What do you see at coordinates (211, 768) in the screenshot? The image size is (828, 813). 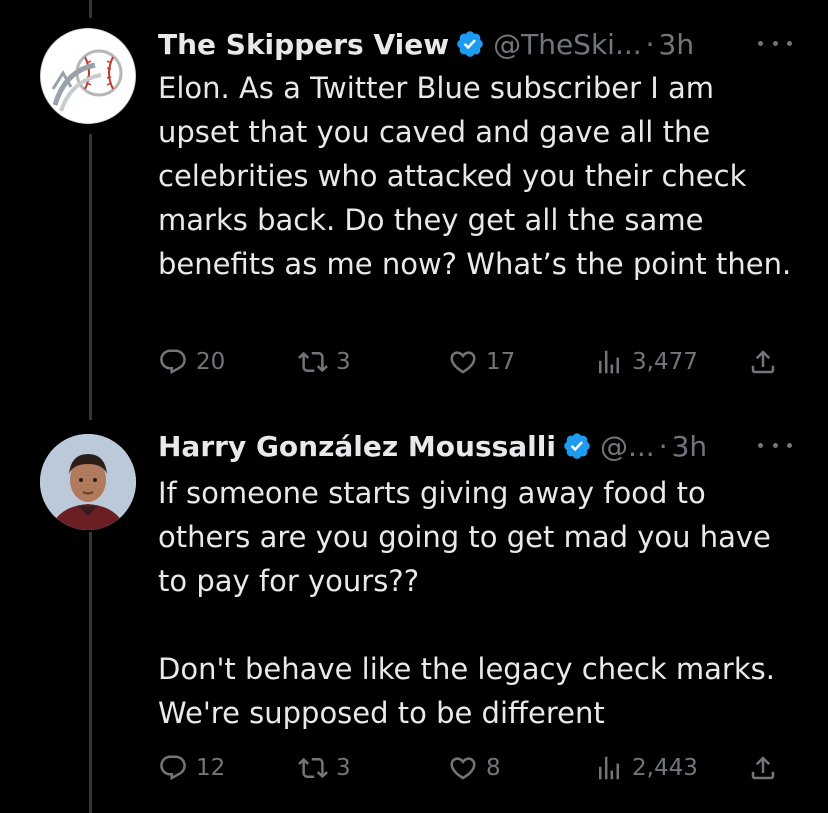 I see `reply-count: 12` at bounding box center [211, 768].